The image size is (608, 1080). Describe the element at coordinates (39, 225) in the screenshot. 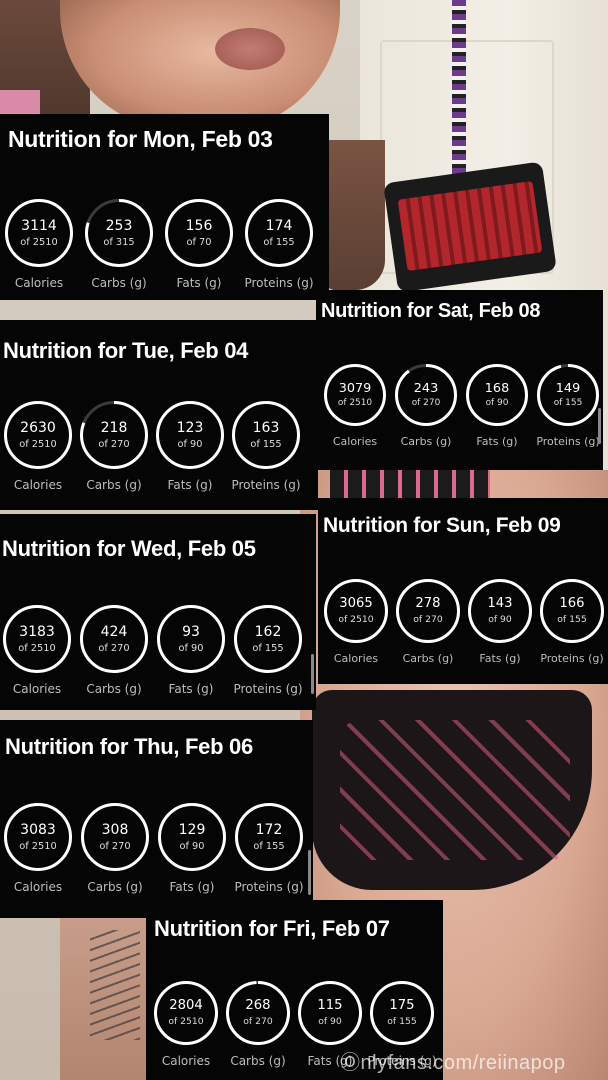

I see `metric-value: 3114` at that location.